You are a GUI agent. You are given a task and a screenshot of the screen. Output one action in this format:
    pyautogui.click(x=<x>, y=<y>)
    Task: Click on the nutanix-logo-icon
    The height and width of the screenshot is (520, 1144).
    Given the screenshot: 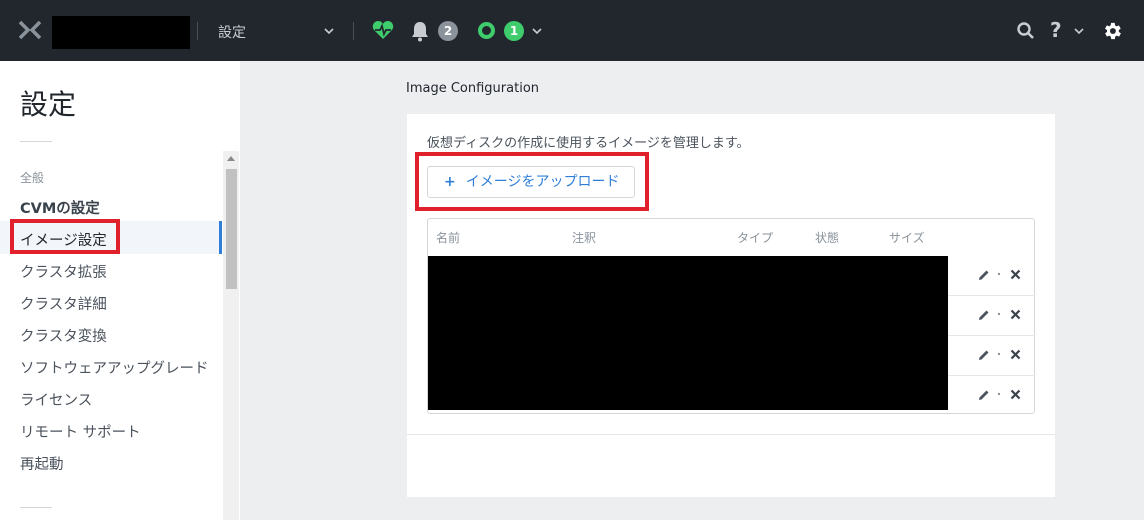 What is the action you would take?
    pyautogui.click(x=30, y=30)
    